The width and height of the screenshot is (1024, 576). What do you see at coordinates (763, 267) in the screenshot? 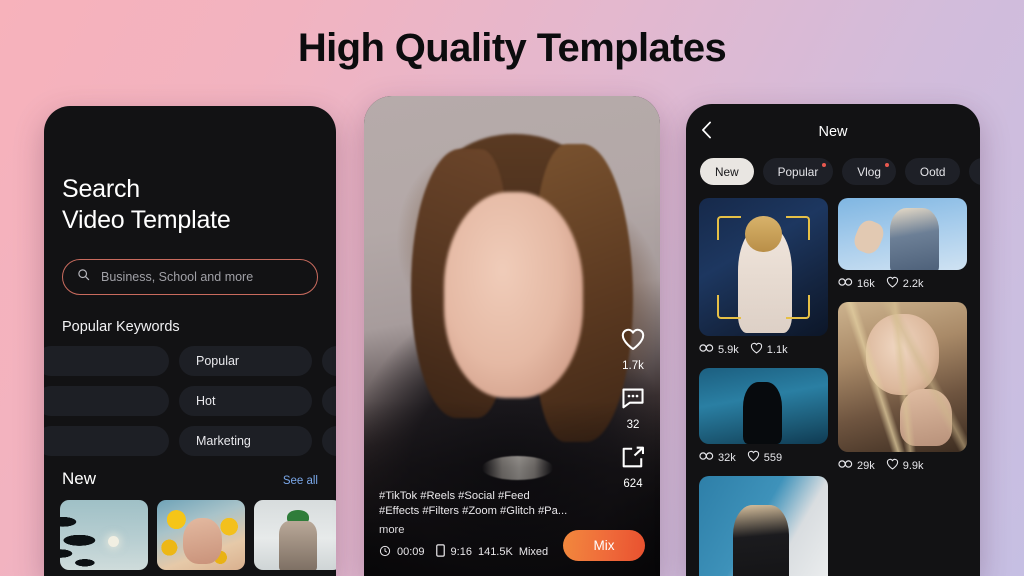
I see `blue-portrait-focus-frame` at bounding box center [763, 267].